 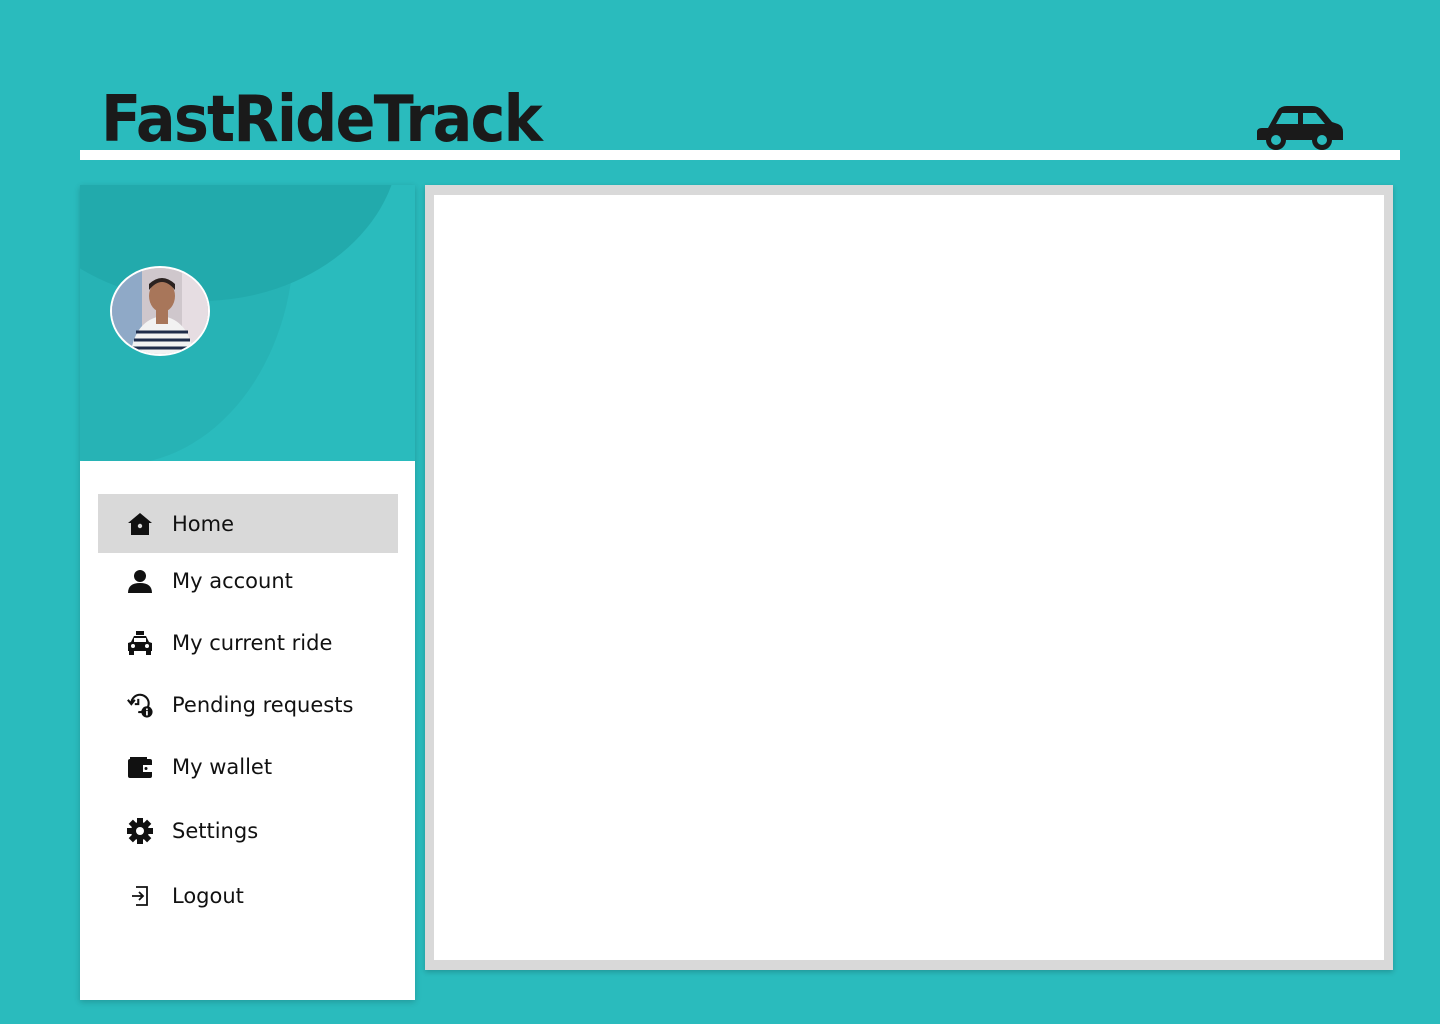 I want to click on avatar, so click(x=160, y=311).